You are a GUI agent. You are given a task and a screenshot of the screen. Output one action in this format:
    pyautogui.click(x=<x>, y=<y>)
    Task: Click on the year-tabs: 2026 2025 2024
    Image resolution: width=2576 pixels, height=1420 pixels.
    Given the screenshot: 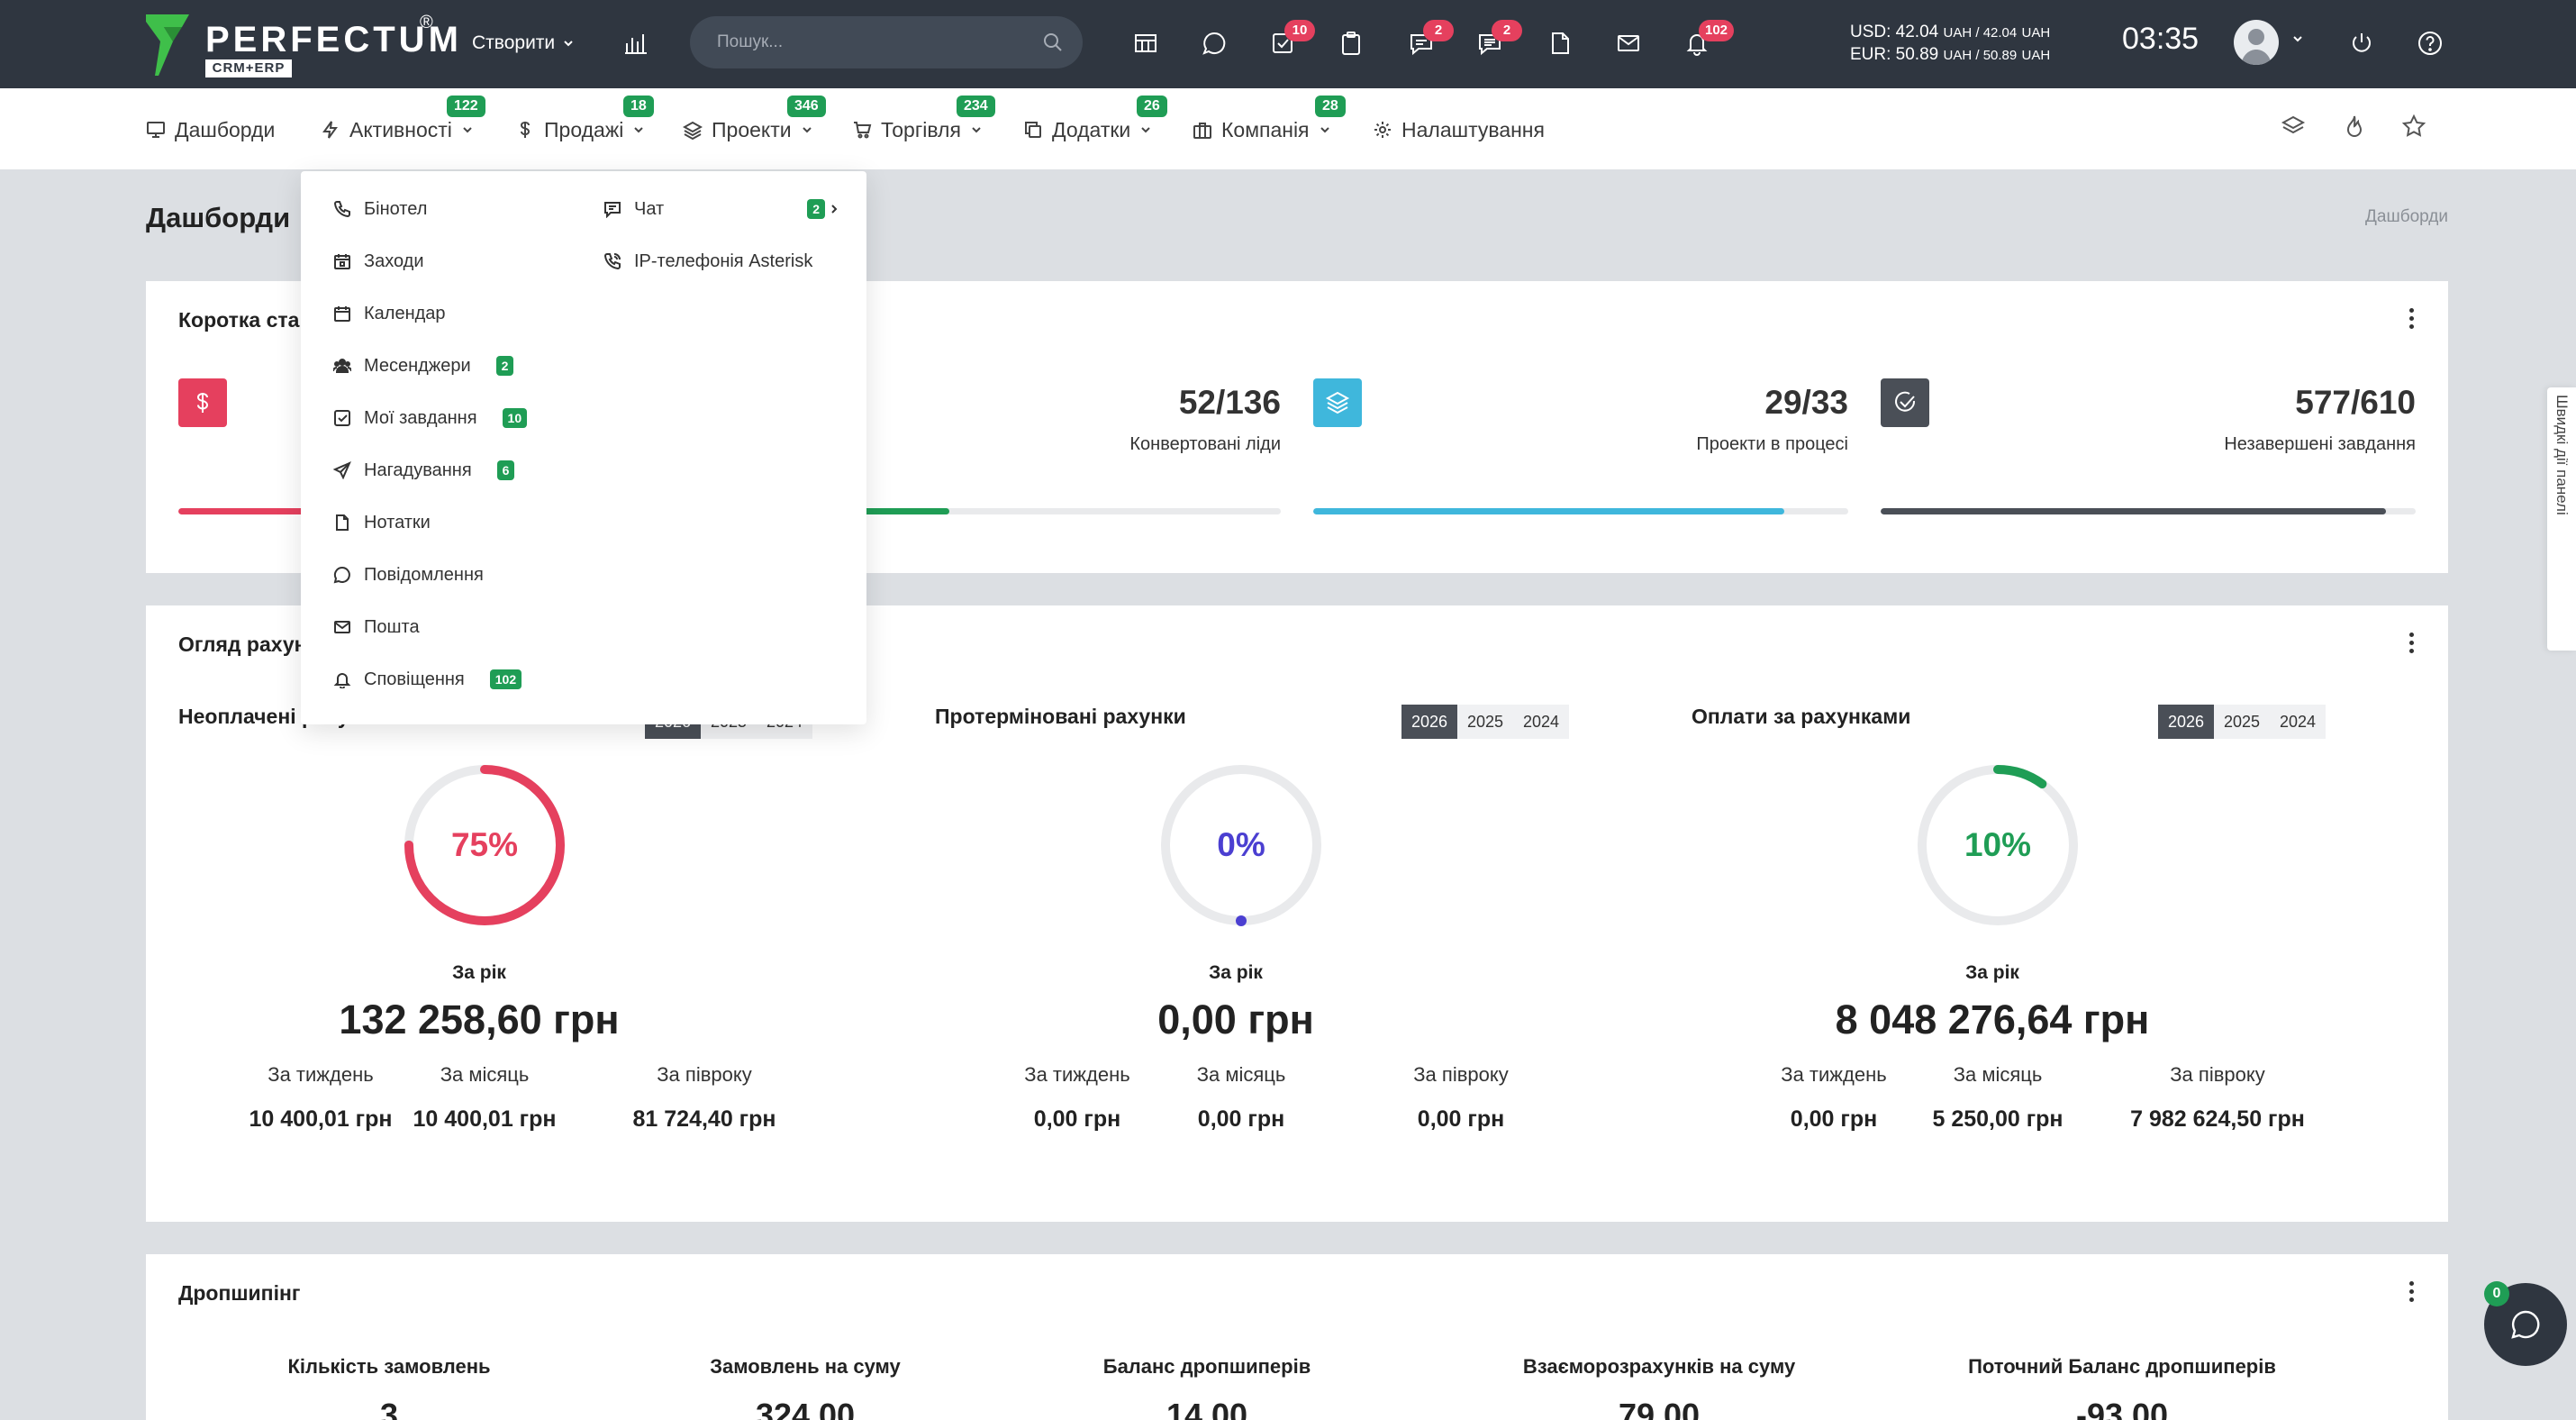 What is the action you would take?
    pyautogui.click(x=2242, y=722)
    